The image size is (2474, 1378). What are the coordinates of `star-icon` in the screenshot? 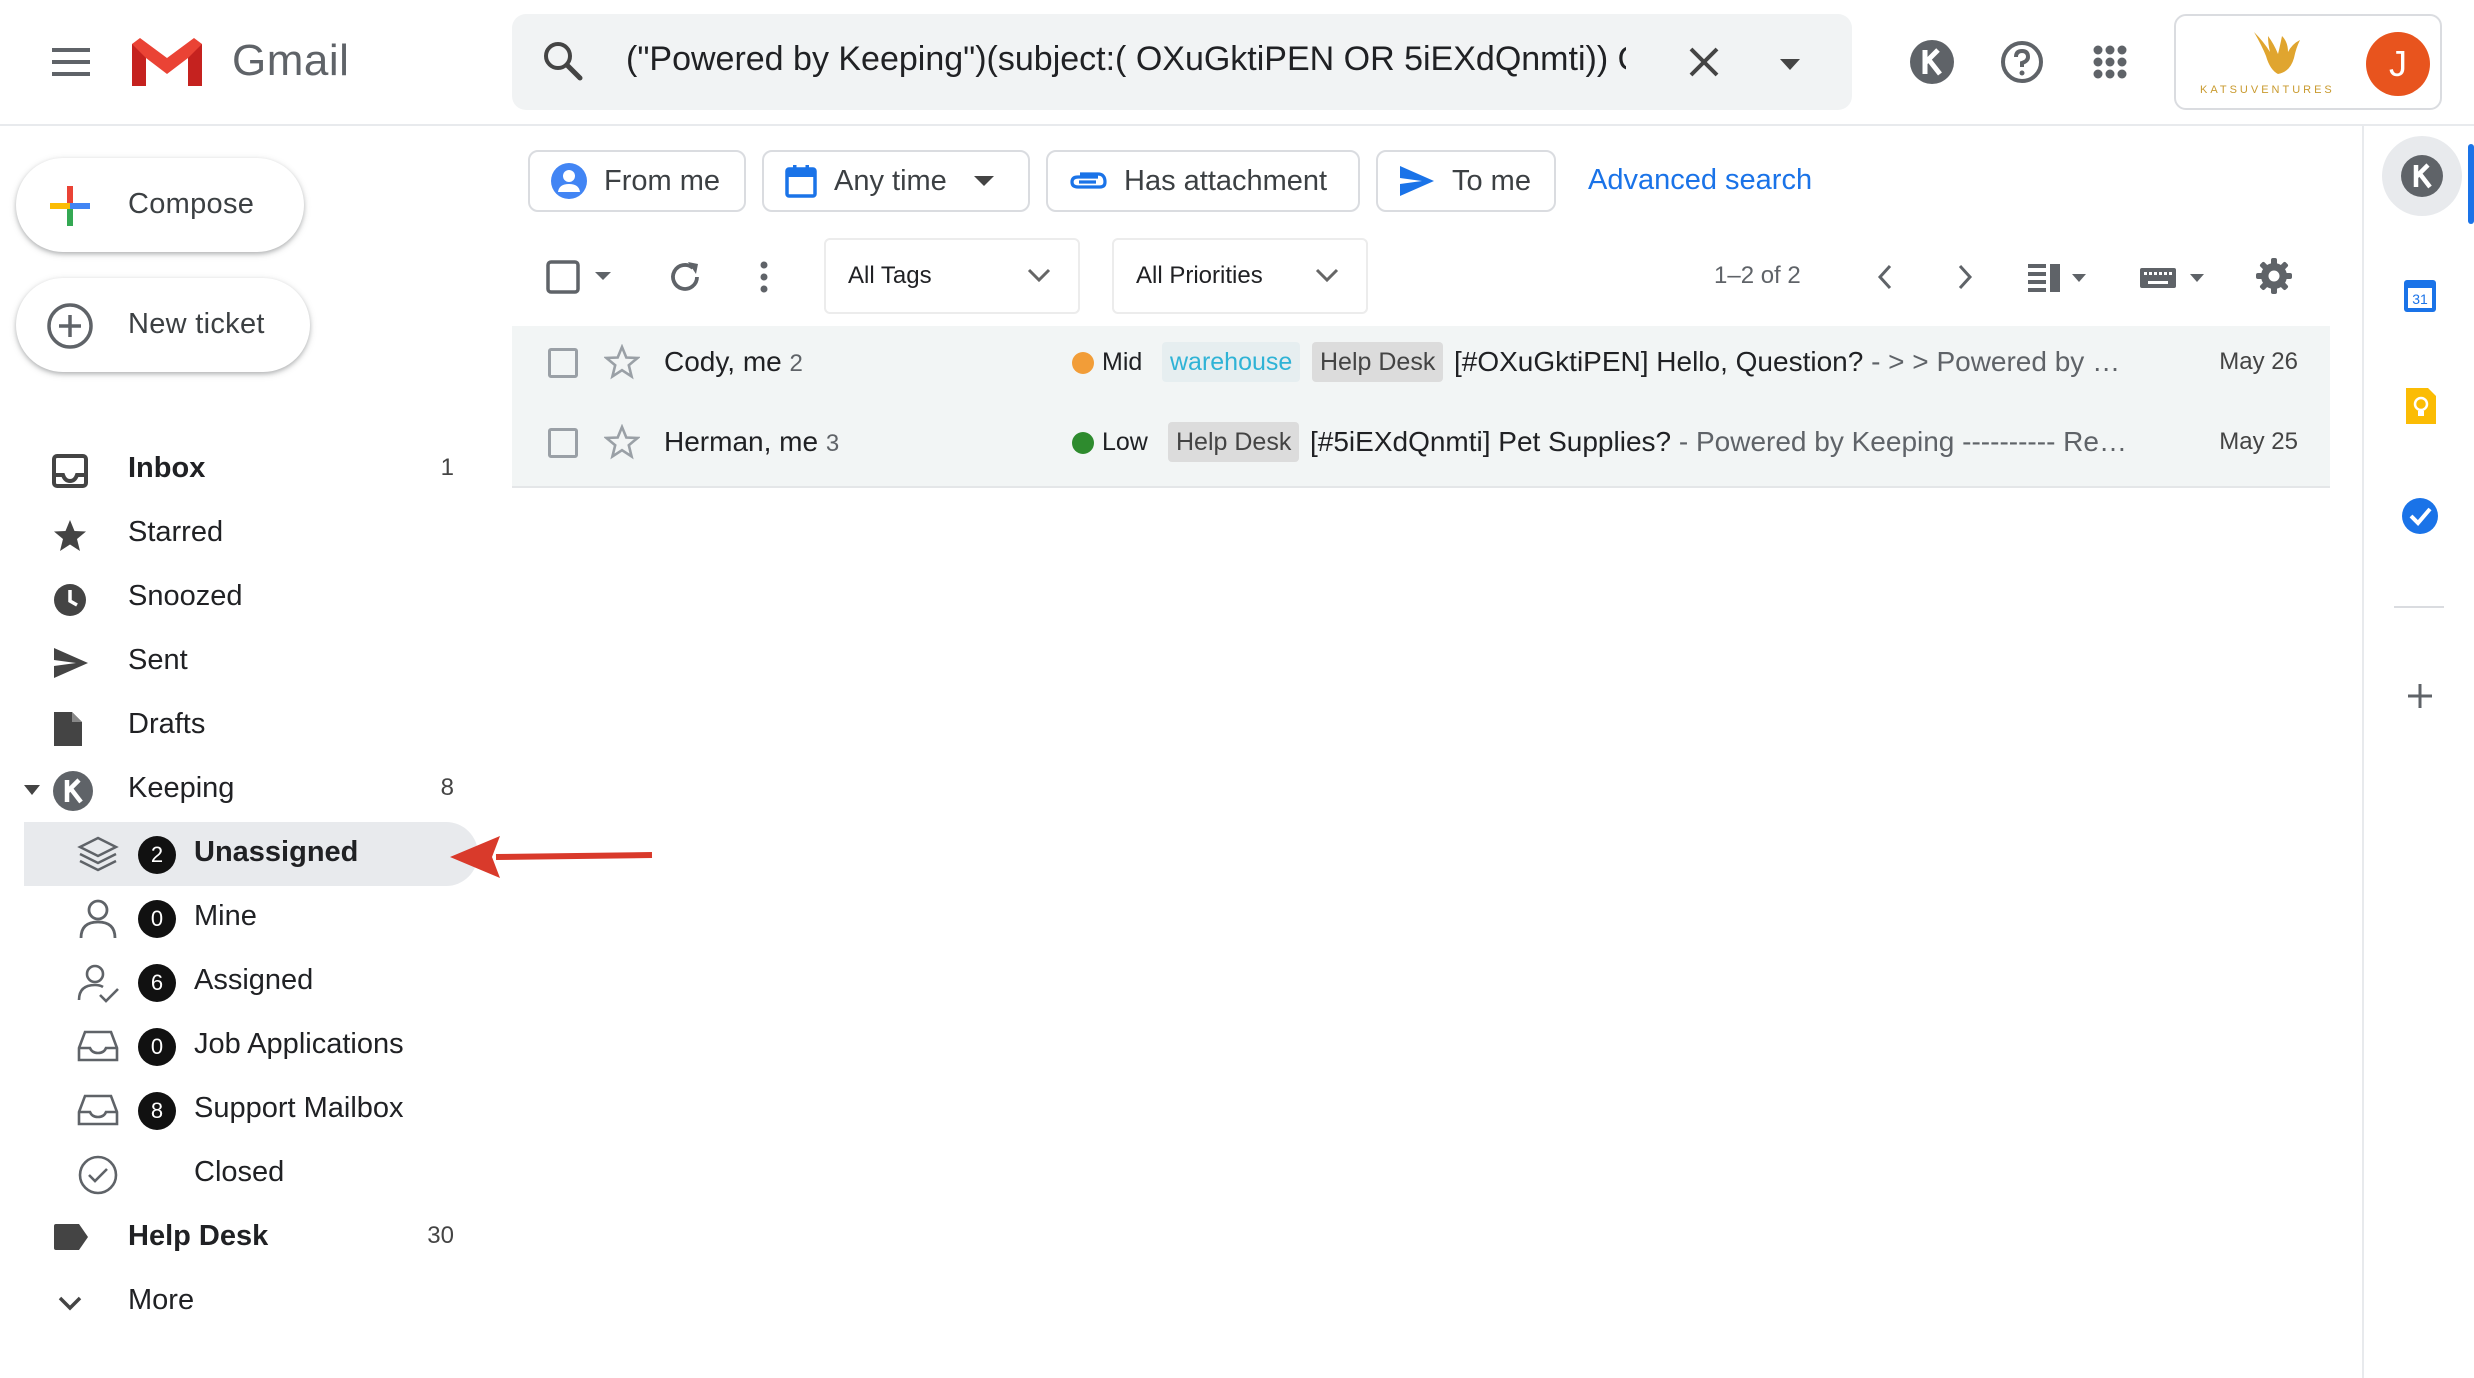 It's located at (72, 536).